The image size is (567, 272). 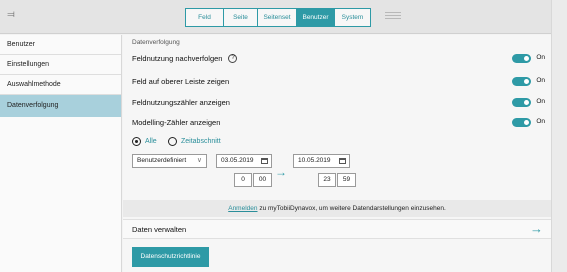 What do you see at coordinates (521, 58) in the screenshot?
I see `usage-tracking-toggle` at bounding box center [521, 58].